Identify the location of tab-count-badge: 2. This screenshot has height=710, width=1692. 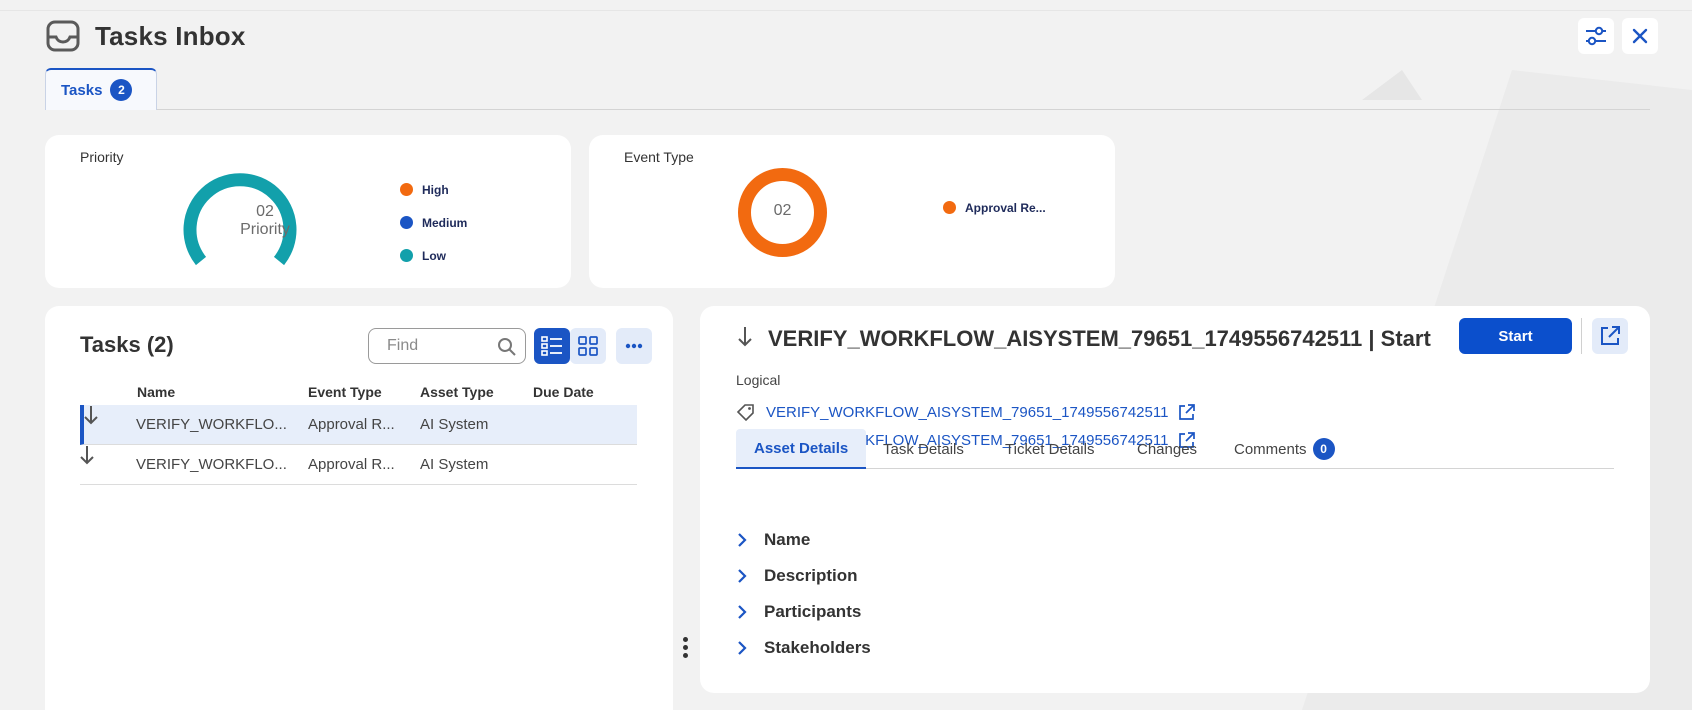
(121, 90).